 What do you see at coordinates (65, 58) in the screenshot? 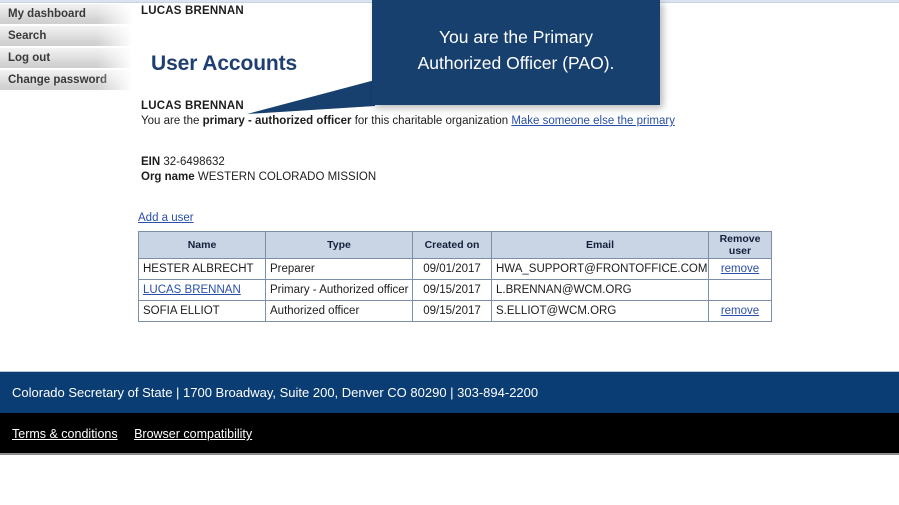
I see `sidebar-item-log-out: Log out` at bounding box center [65, 58].